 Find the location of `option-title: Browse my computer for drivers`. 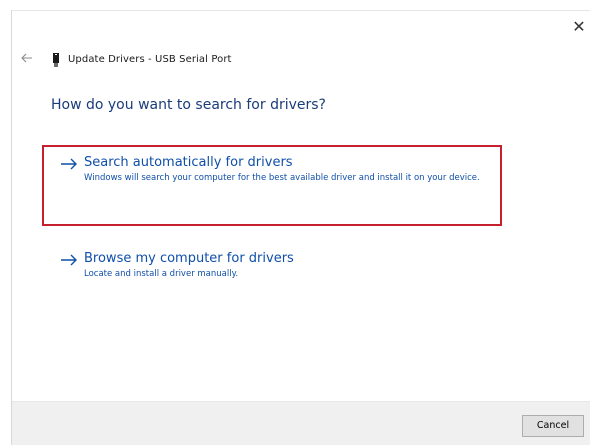

option-title: Browse my computer for drivers is located at coordinates (189, 258).